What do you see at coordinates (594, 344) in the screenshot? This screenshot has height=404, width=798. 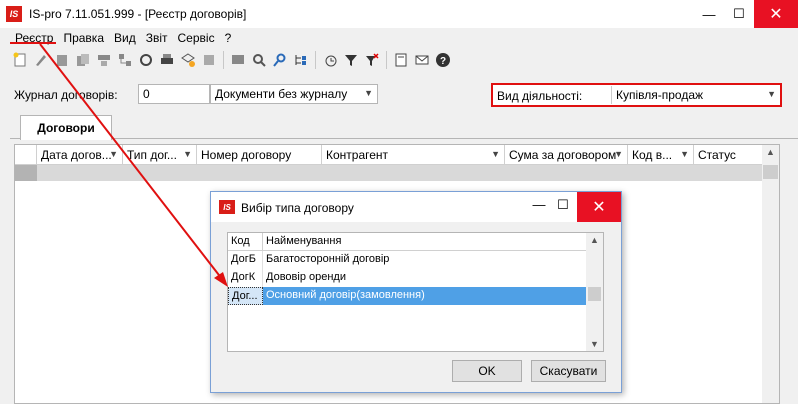 I see `scroll-down-icon: ▼` at bounding box center [594, 344].